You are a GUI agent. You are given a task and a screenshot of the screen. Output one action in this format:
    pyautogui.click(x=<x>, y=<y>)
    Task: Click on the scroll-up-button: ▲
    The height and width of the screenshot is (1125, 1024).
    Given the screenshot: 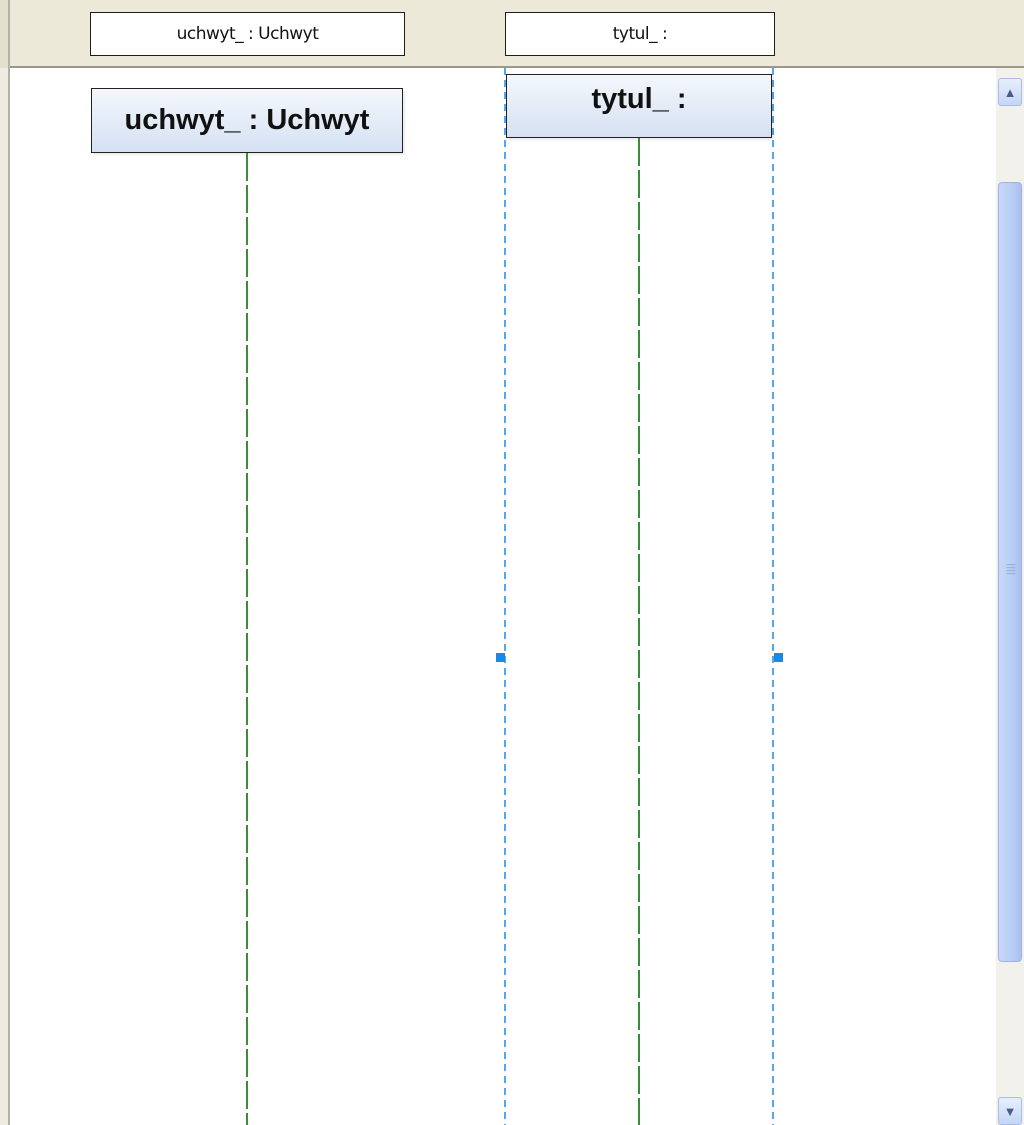 What is the action you would take?
    pyautogui.click(x=1010, y=92)
    